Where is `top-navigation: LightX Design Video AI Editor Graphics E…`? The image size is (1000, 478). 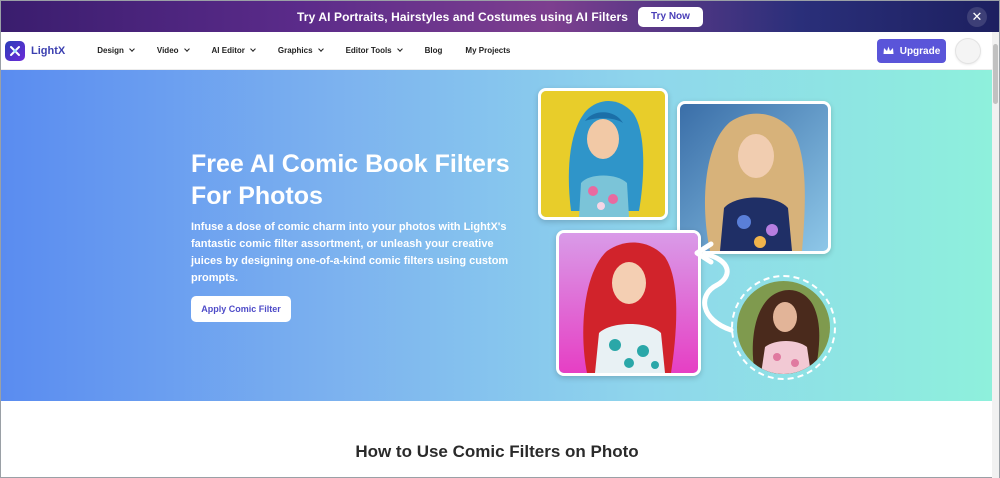 top-navigation: LightX Design Video AI Editor Graphics E… is located at coordinates (497, 51).